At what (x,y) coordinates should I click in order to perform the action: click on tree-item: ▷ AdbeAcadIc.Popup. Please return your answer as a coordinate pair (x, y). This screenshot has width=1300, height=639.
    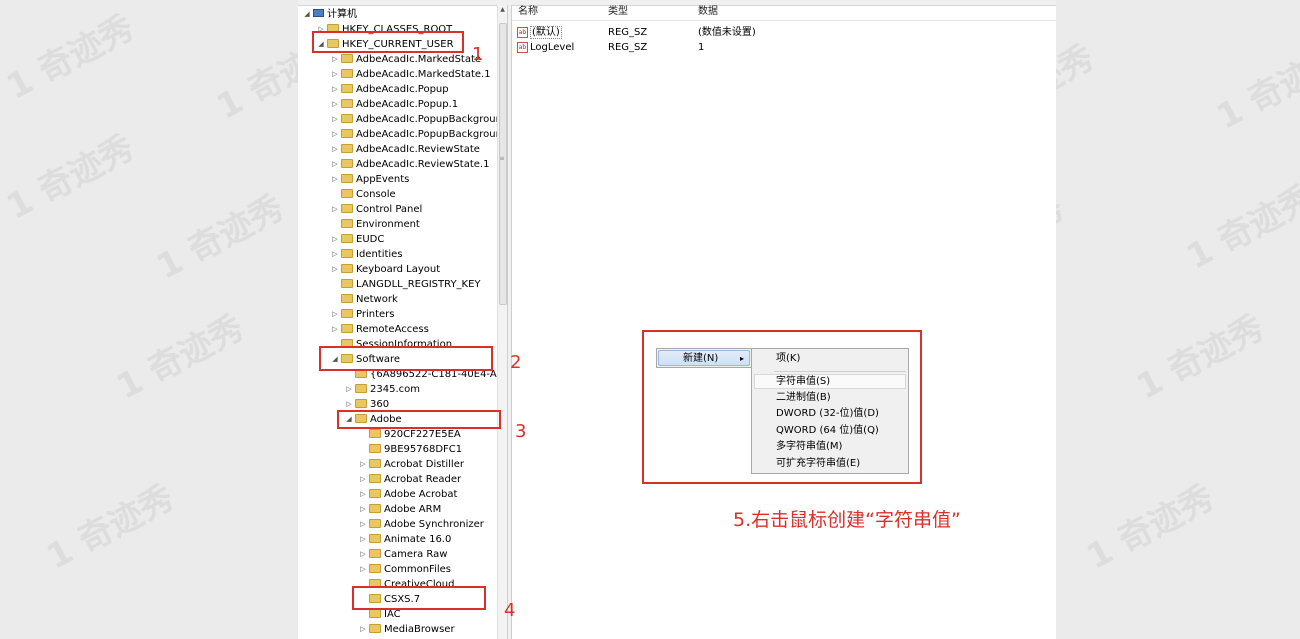
    Looking at the image, I should click on (389, 89).